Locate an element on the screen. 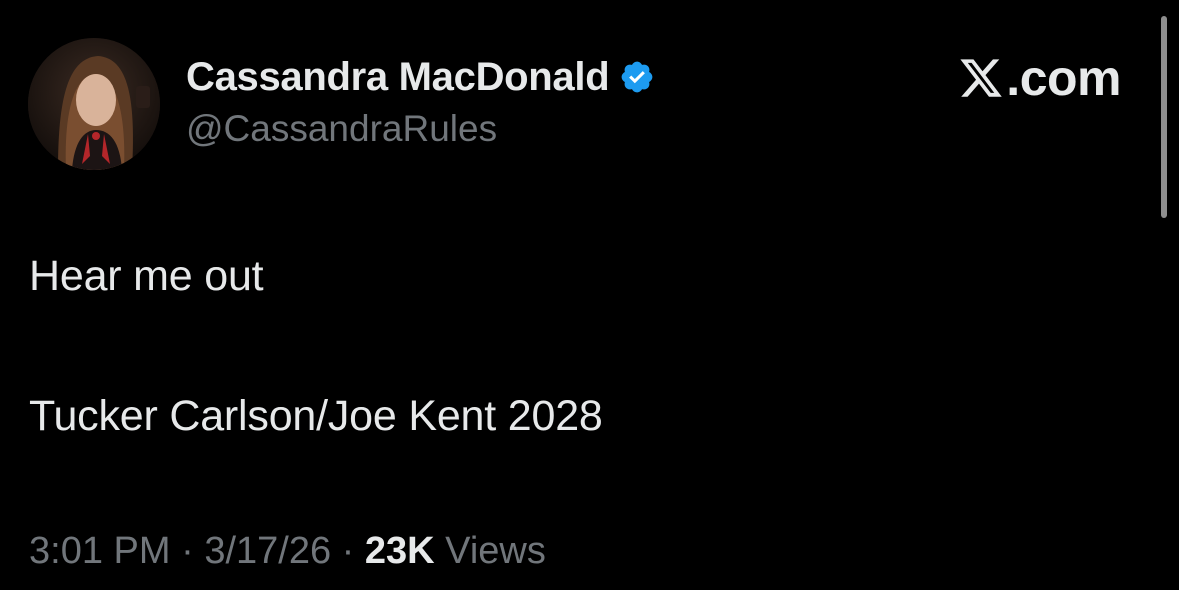 This screenshot has width=1179, height=590. profile-photo is located at coordinates (94, 104).